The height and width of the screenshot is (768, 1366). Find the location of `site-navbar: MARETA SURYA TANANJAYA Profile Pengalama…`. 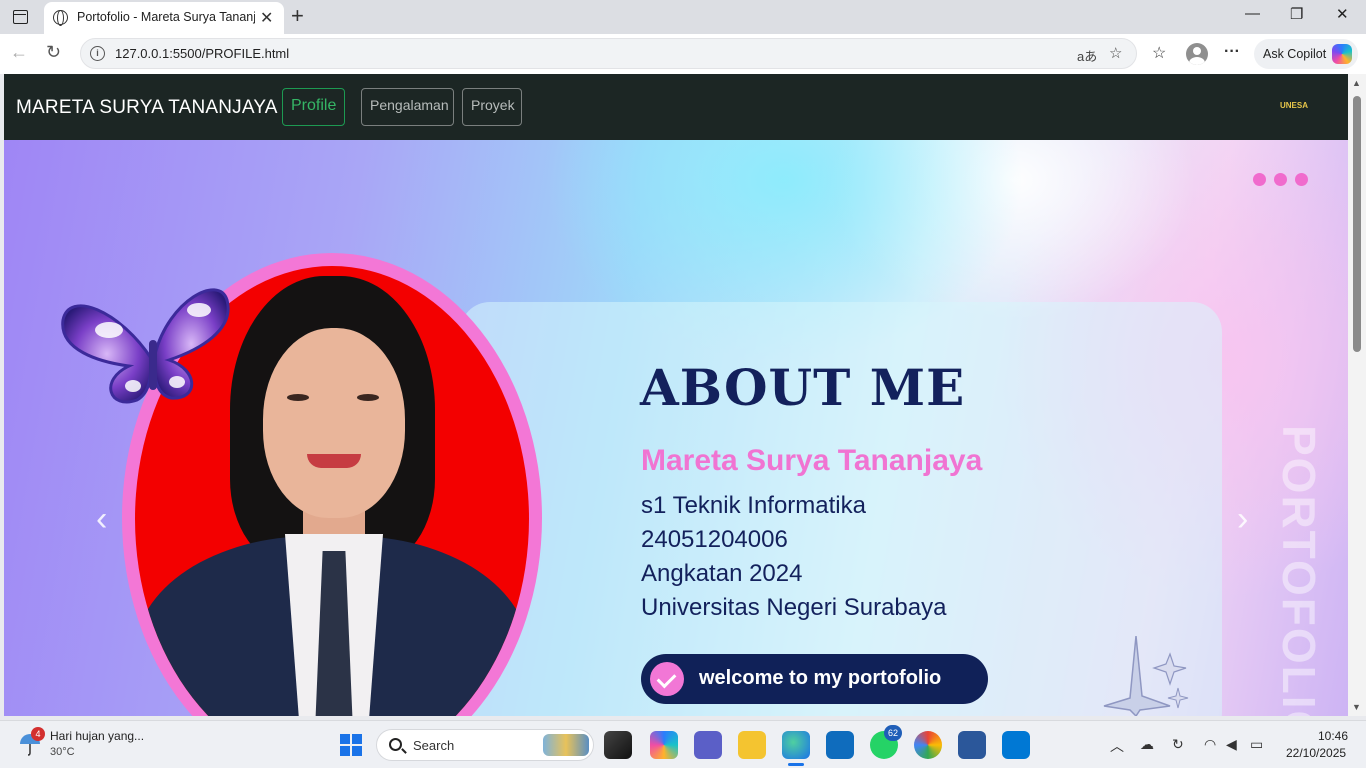

site-navbar: MARETA SURYA TANANJAYA Profile Pengalama… is located at coordinates (676, 107).